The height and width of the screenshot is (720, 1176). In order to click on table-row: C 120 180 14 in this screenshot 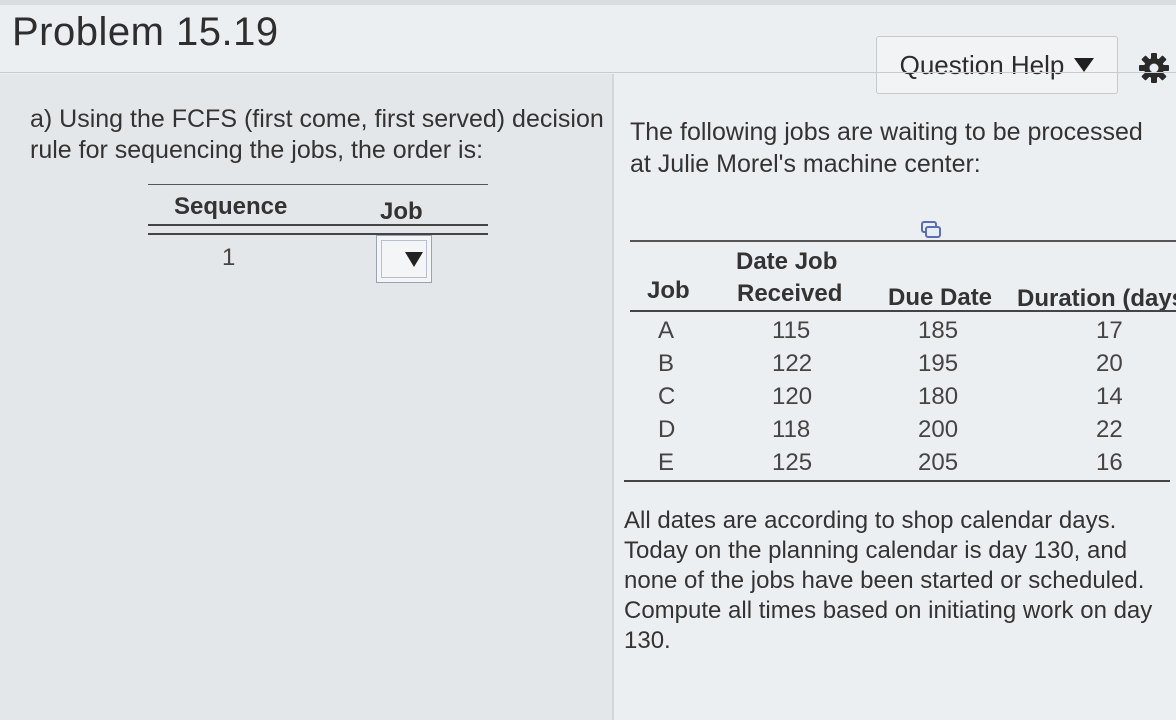, I will do `click(903, 396)`.